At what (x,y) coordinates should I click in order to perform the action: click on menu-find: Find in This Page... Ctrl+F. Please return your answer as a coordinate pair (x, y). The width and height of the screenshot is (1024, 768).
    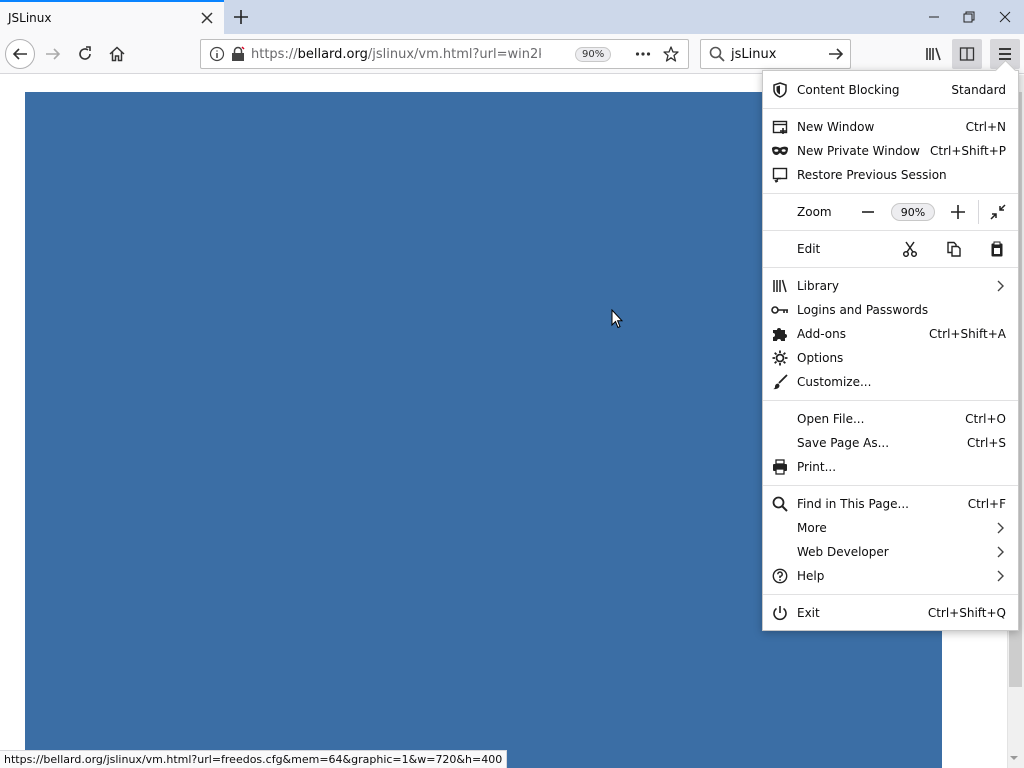
    Looking at the image, I should click on (890, 504).